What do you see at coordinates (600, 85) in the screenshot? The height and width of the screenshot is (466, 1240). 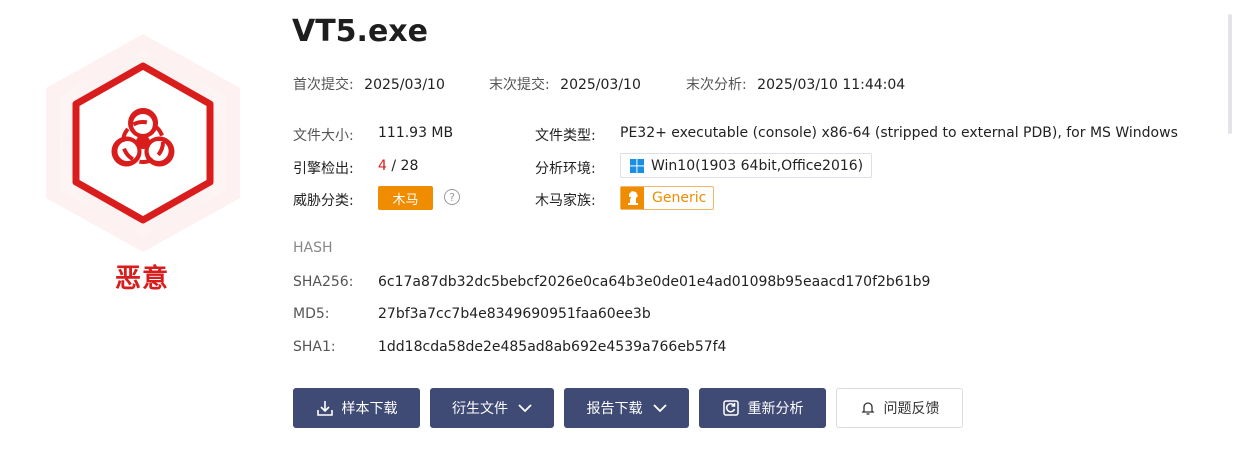 I see `last-submit-value: 2025/03/10` at bounding box center [600, 85].